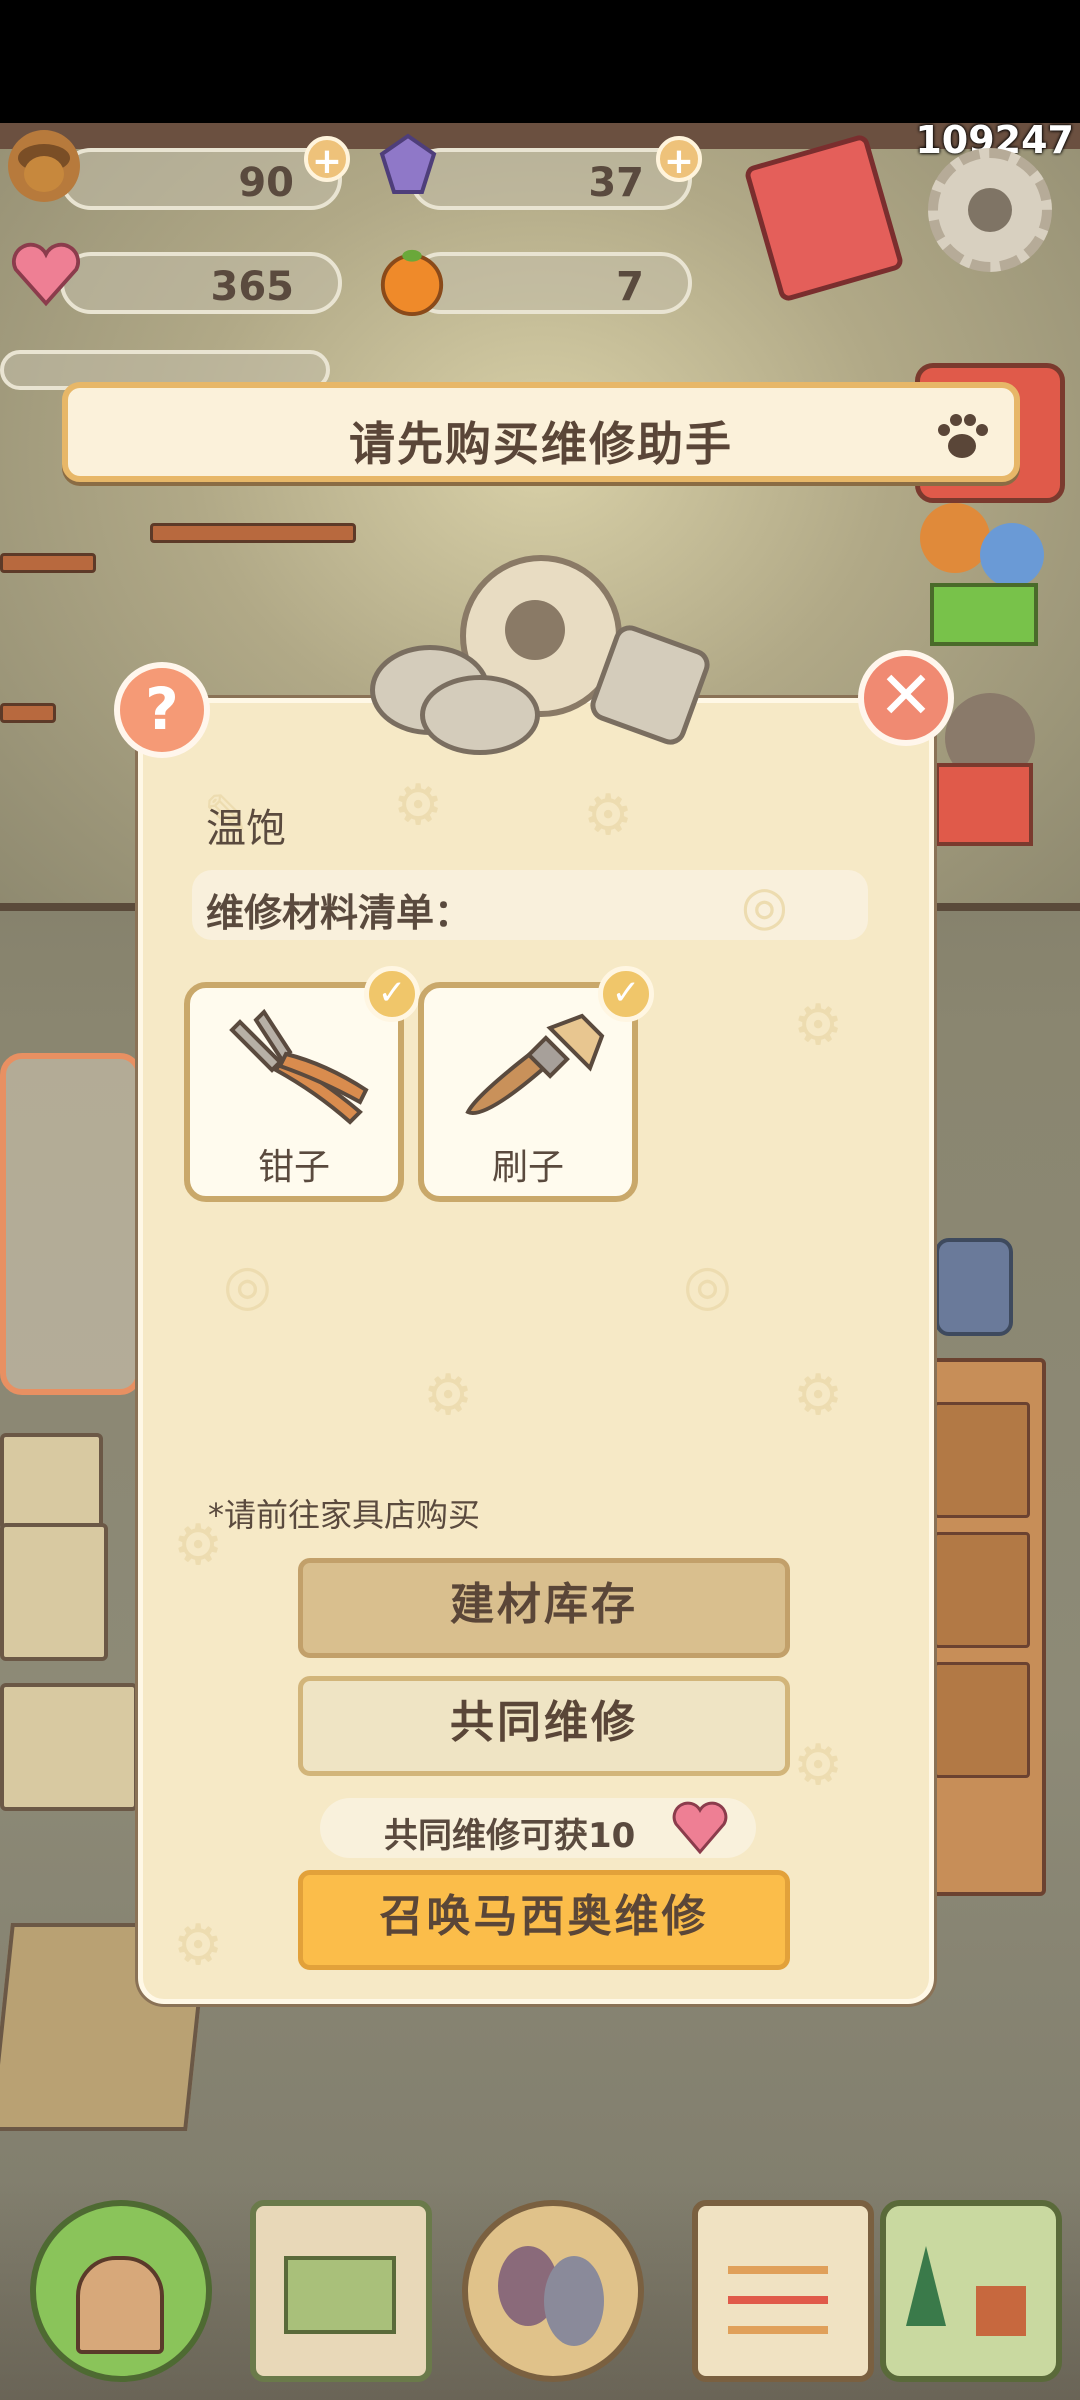  Describe the element at coordinates (162, 710) in the screenshot. I see `help-button: ?` at that location.